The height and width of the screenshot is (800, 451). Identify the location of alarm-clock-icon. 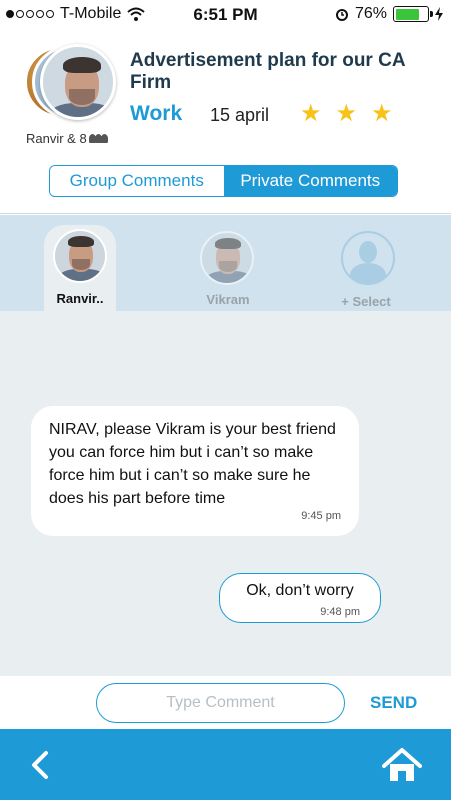
(341, 15).